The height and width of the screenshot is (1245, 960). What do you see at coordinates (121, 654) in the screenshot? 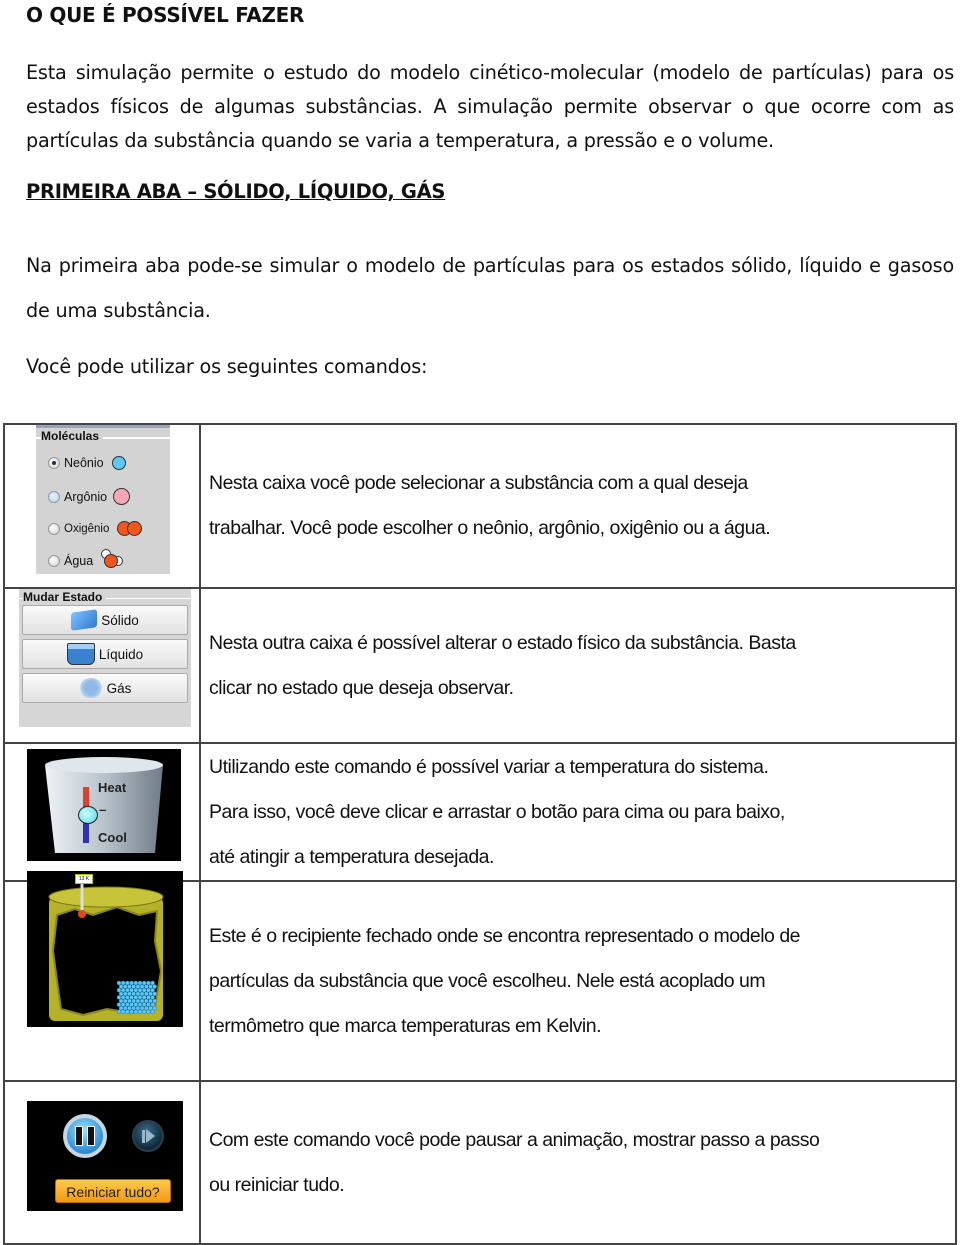
I see `button-label: Líquido` at bounding box center [121, 654].